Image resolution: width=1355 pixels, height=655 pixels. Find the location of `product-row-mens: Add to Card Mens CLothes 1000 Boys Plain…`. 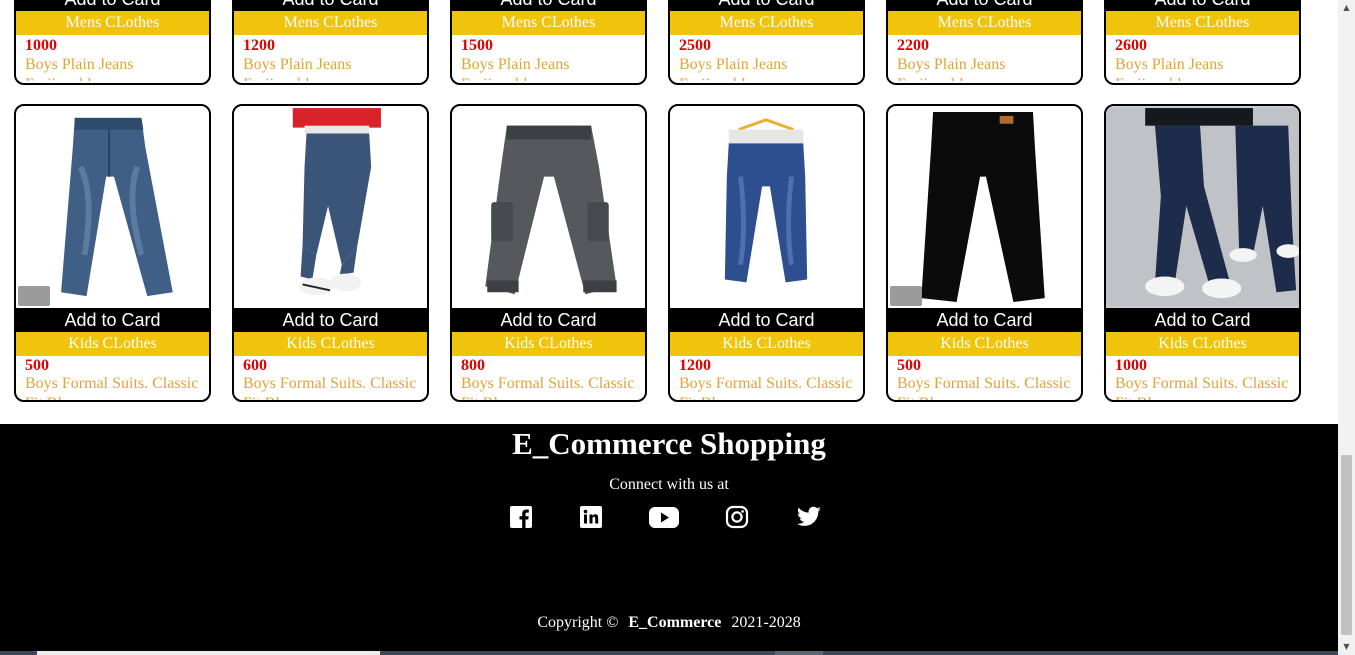

product-row-mens: Add to Card Mens CLothes 1000 Boys Plain… is located at coordinates (657, 42).